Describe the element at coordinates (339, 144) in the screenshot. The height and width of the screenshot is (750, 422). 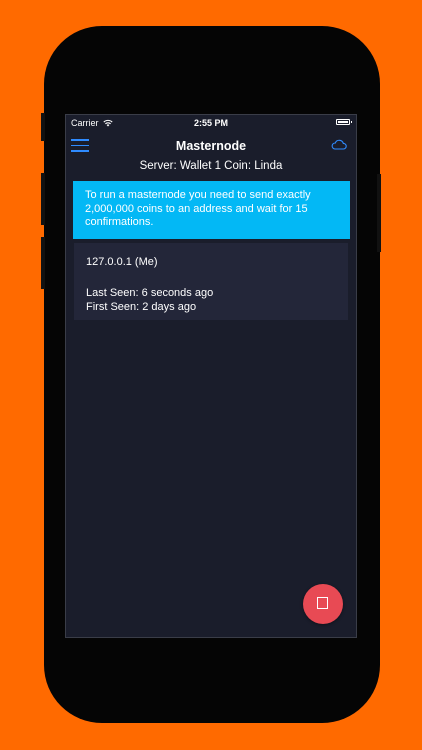
I see `cloud-icon` at that location.